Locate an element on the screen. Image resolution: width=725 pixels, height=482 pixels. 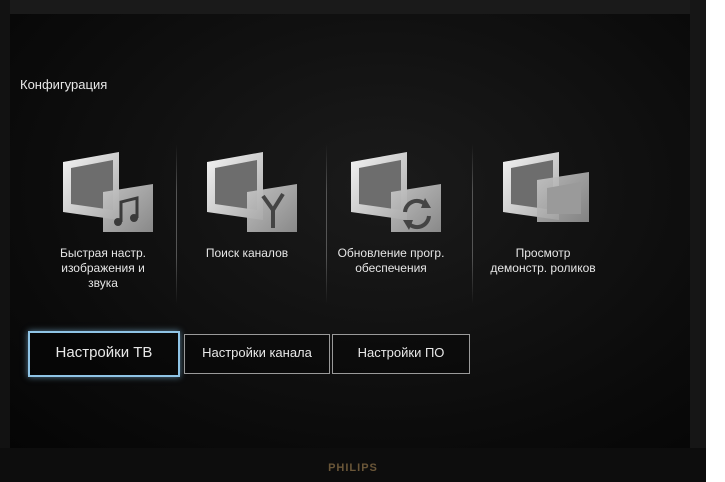
option-label: Поиск каналов is located at coordinates (247, 253).